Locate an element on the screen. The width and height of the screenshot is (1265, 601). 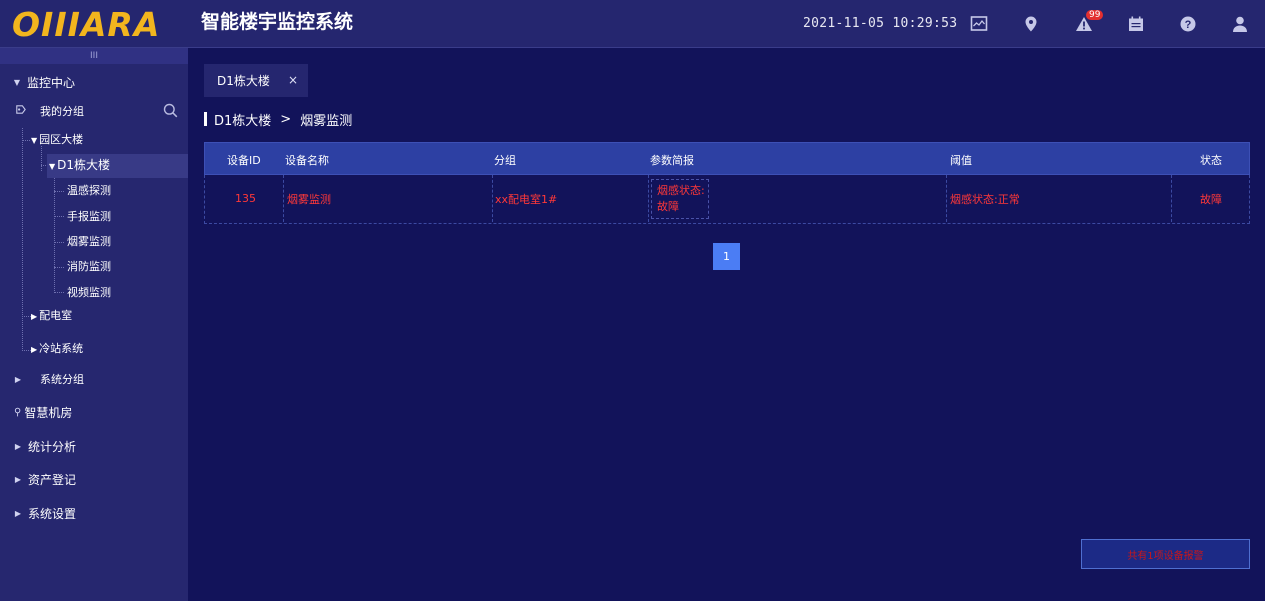
breadcrumb-current: 烟雾监测 is located at coordinates (326, 121).